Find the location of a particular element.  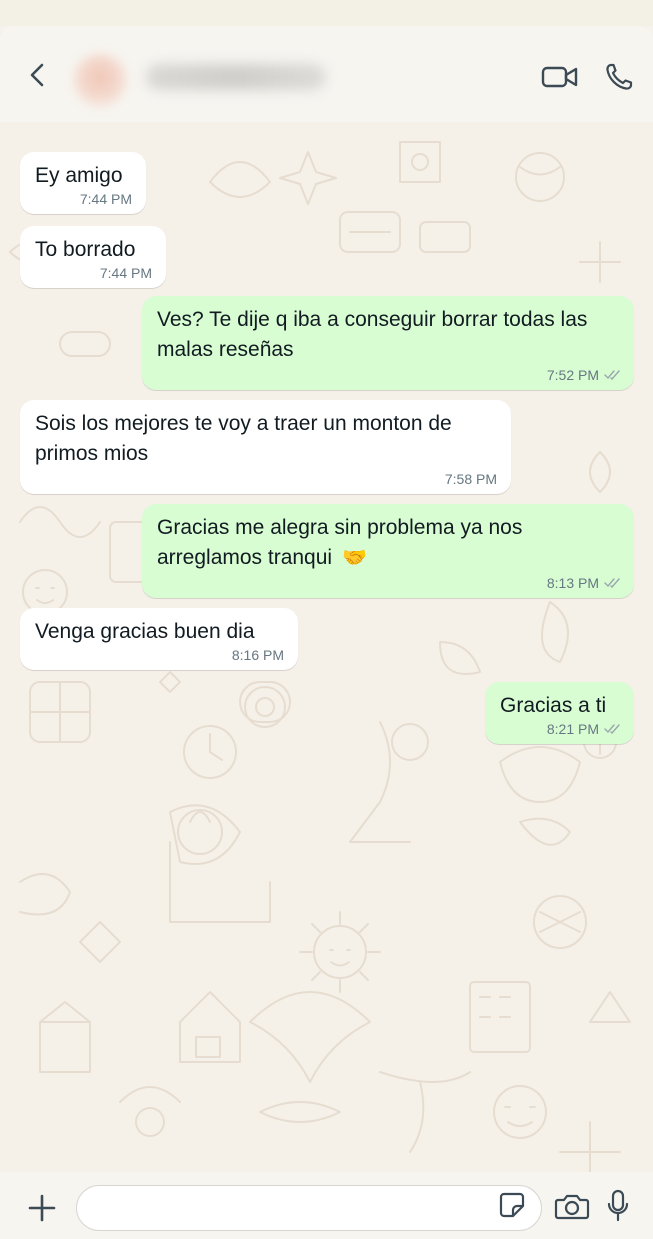

microphone-icon is located at coordinates (618, 1208).